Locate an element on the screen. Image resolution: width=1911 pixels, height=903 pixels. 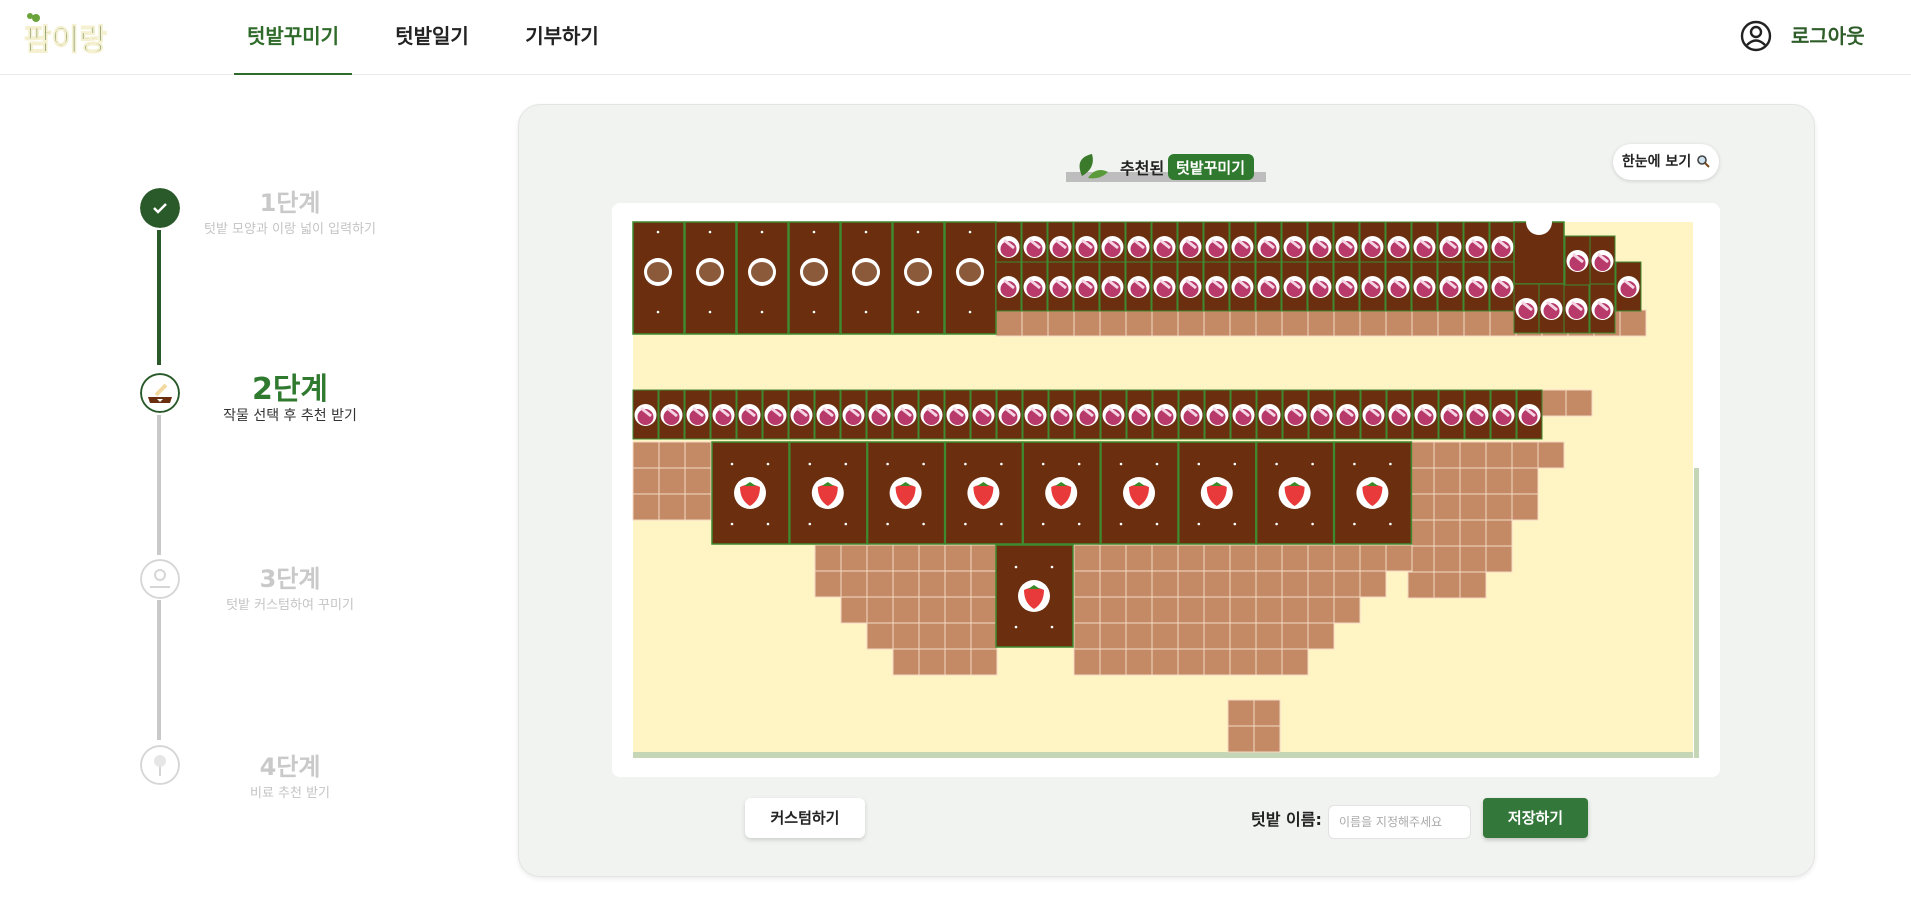
magnifier-icon is located at coordinates (1703, 157).